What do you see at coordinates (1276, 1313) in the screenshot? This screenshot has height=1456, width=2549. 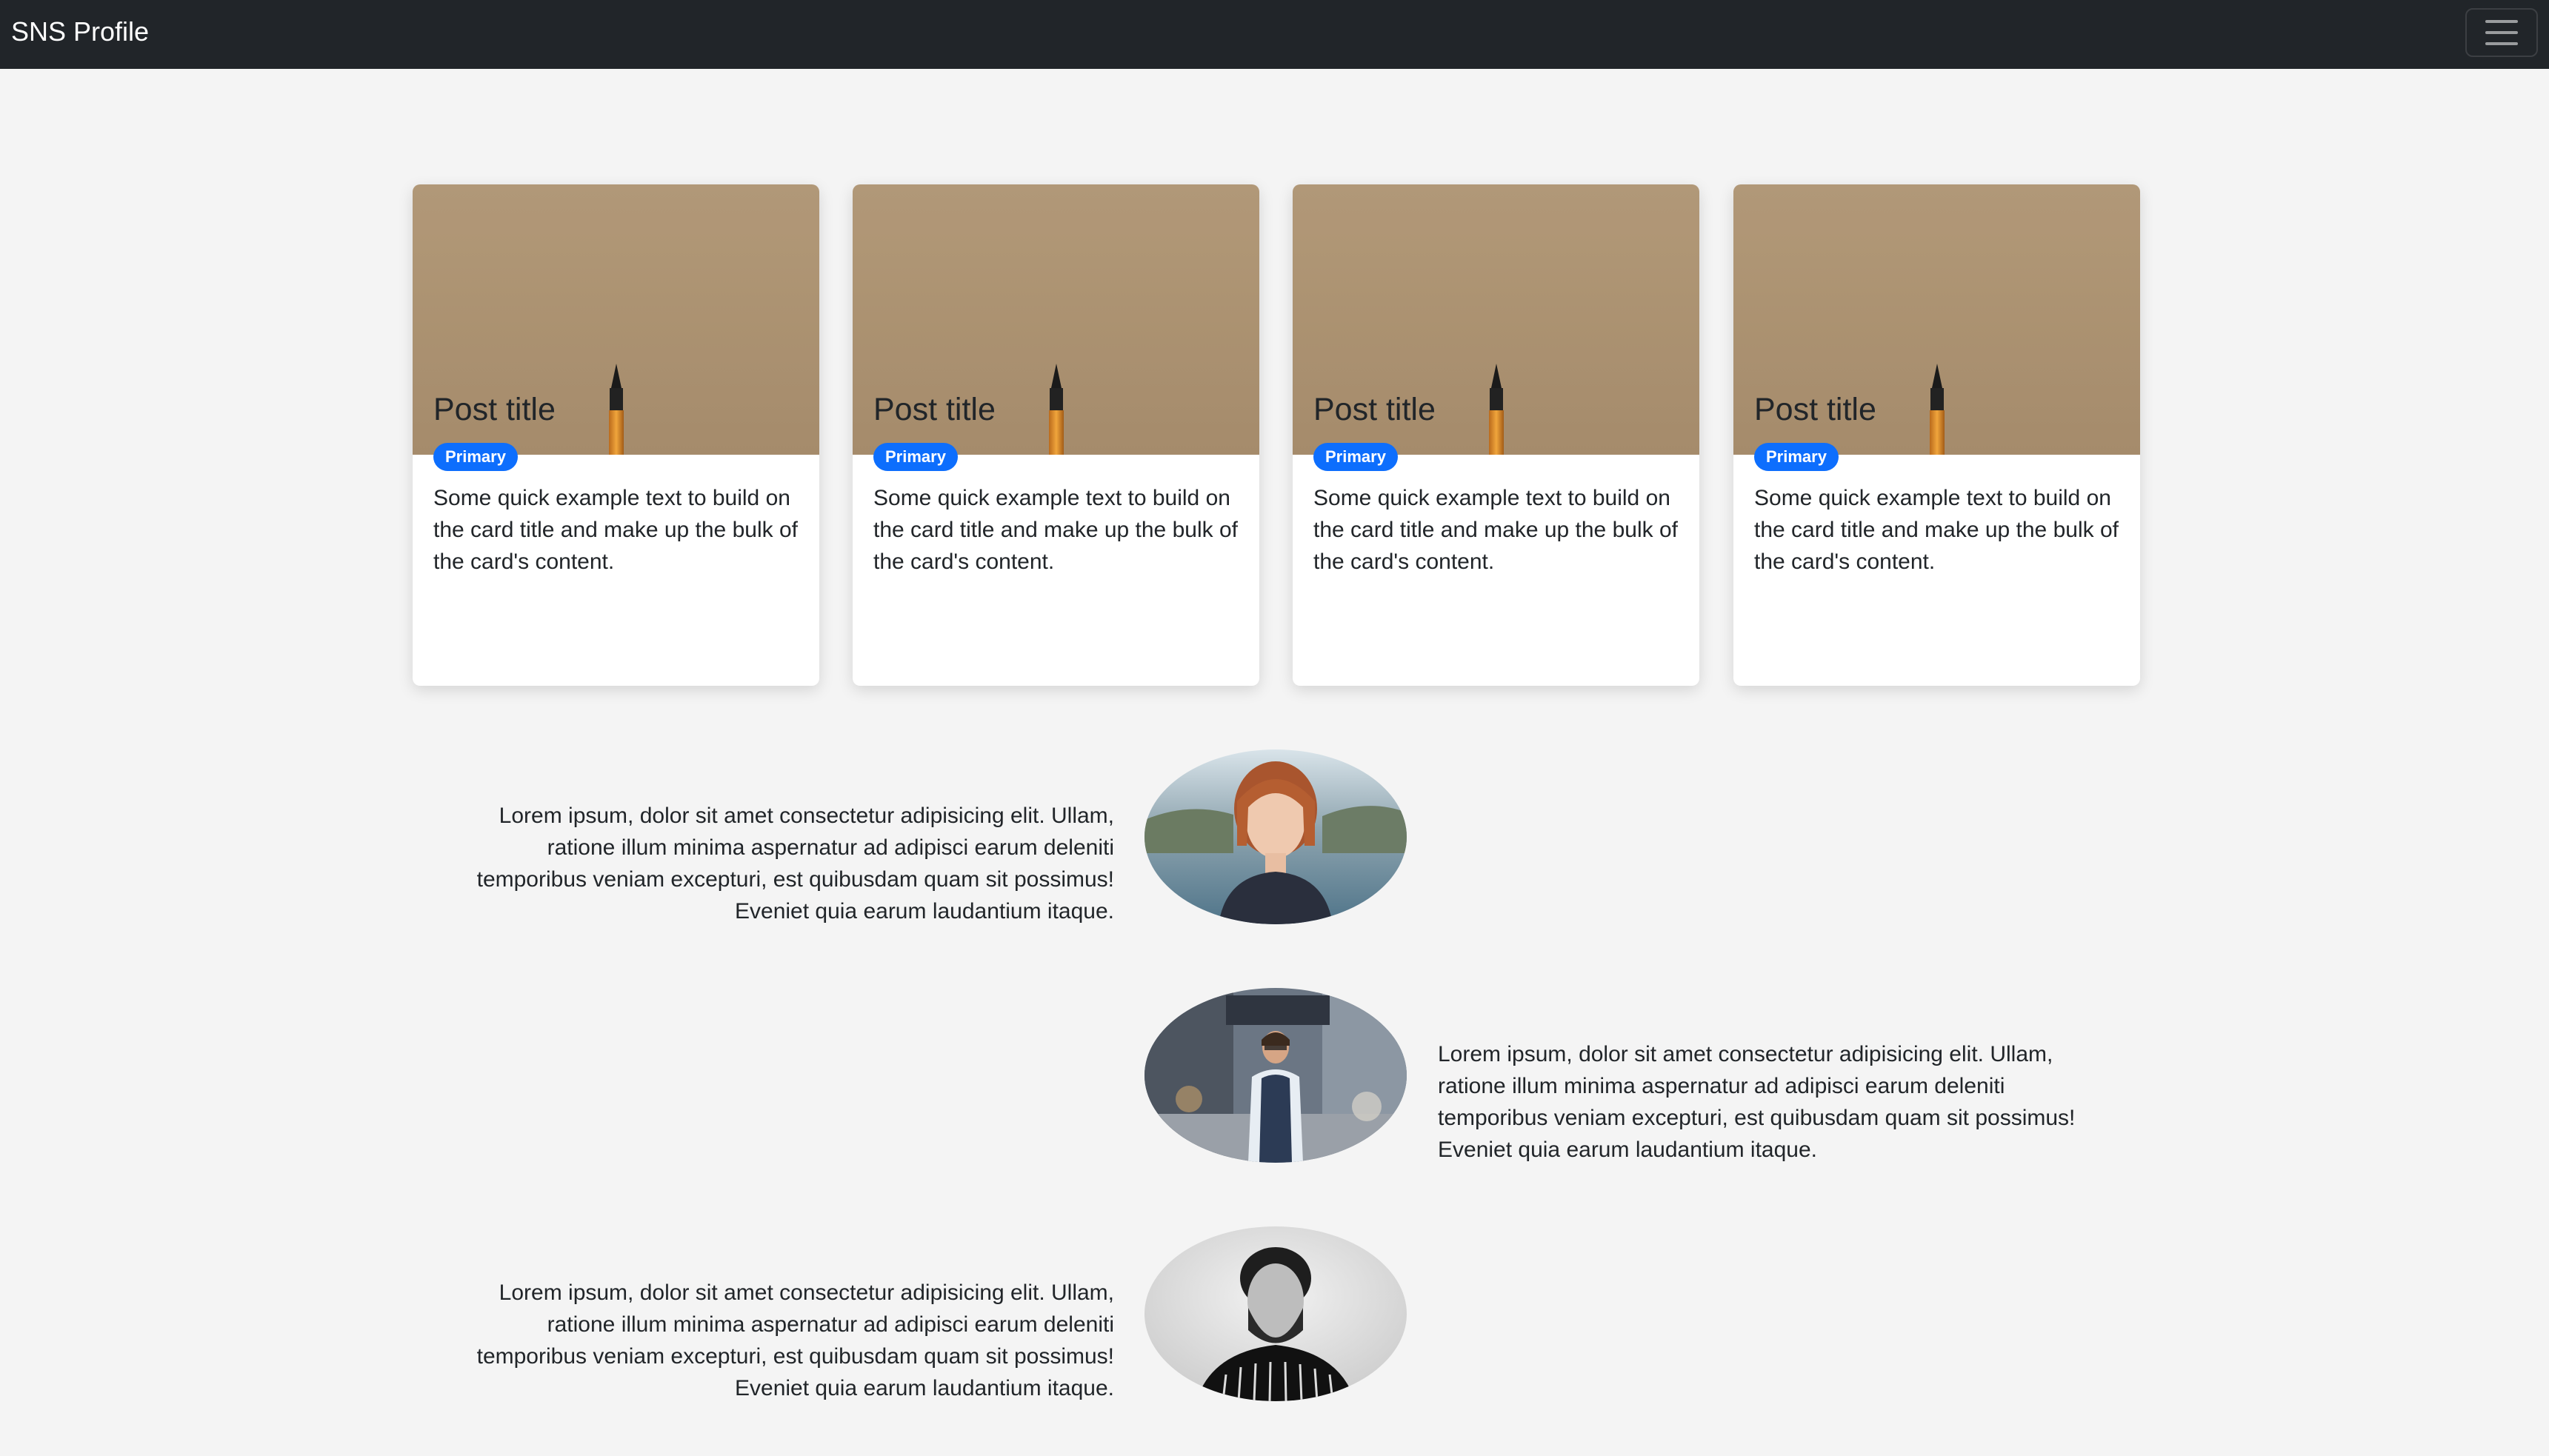 I see `bearded-man-portrait-avatar` at bounding box center [1276, 1313].